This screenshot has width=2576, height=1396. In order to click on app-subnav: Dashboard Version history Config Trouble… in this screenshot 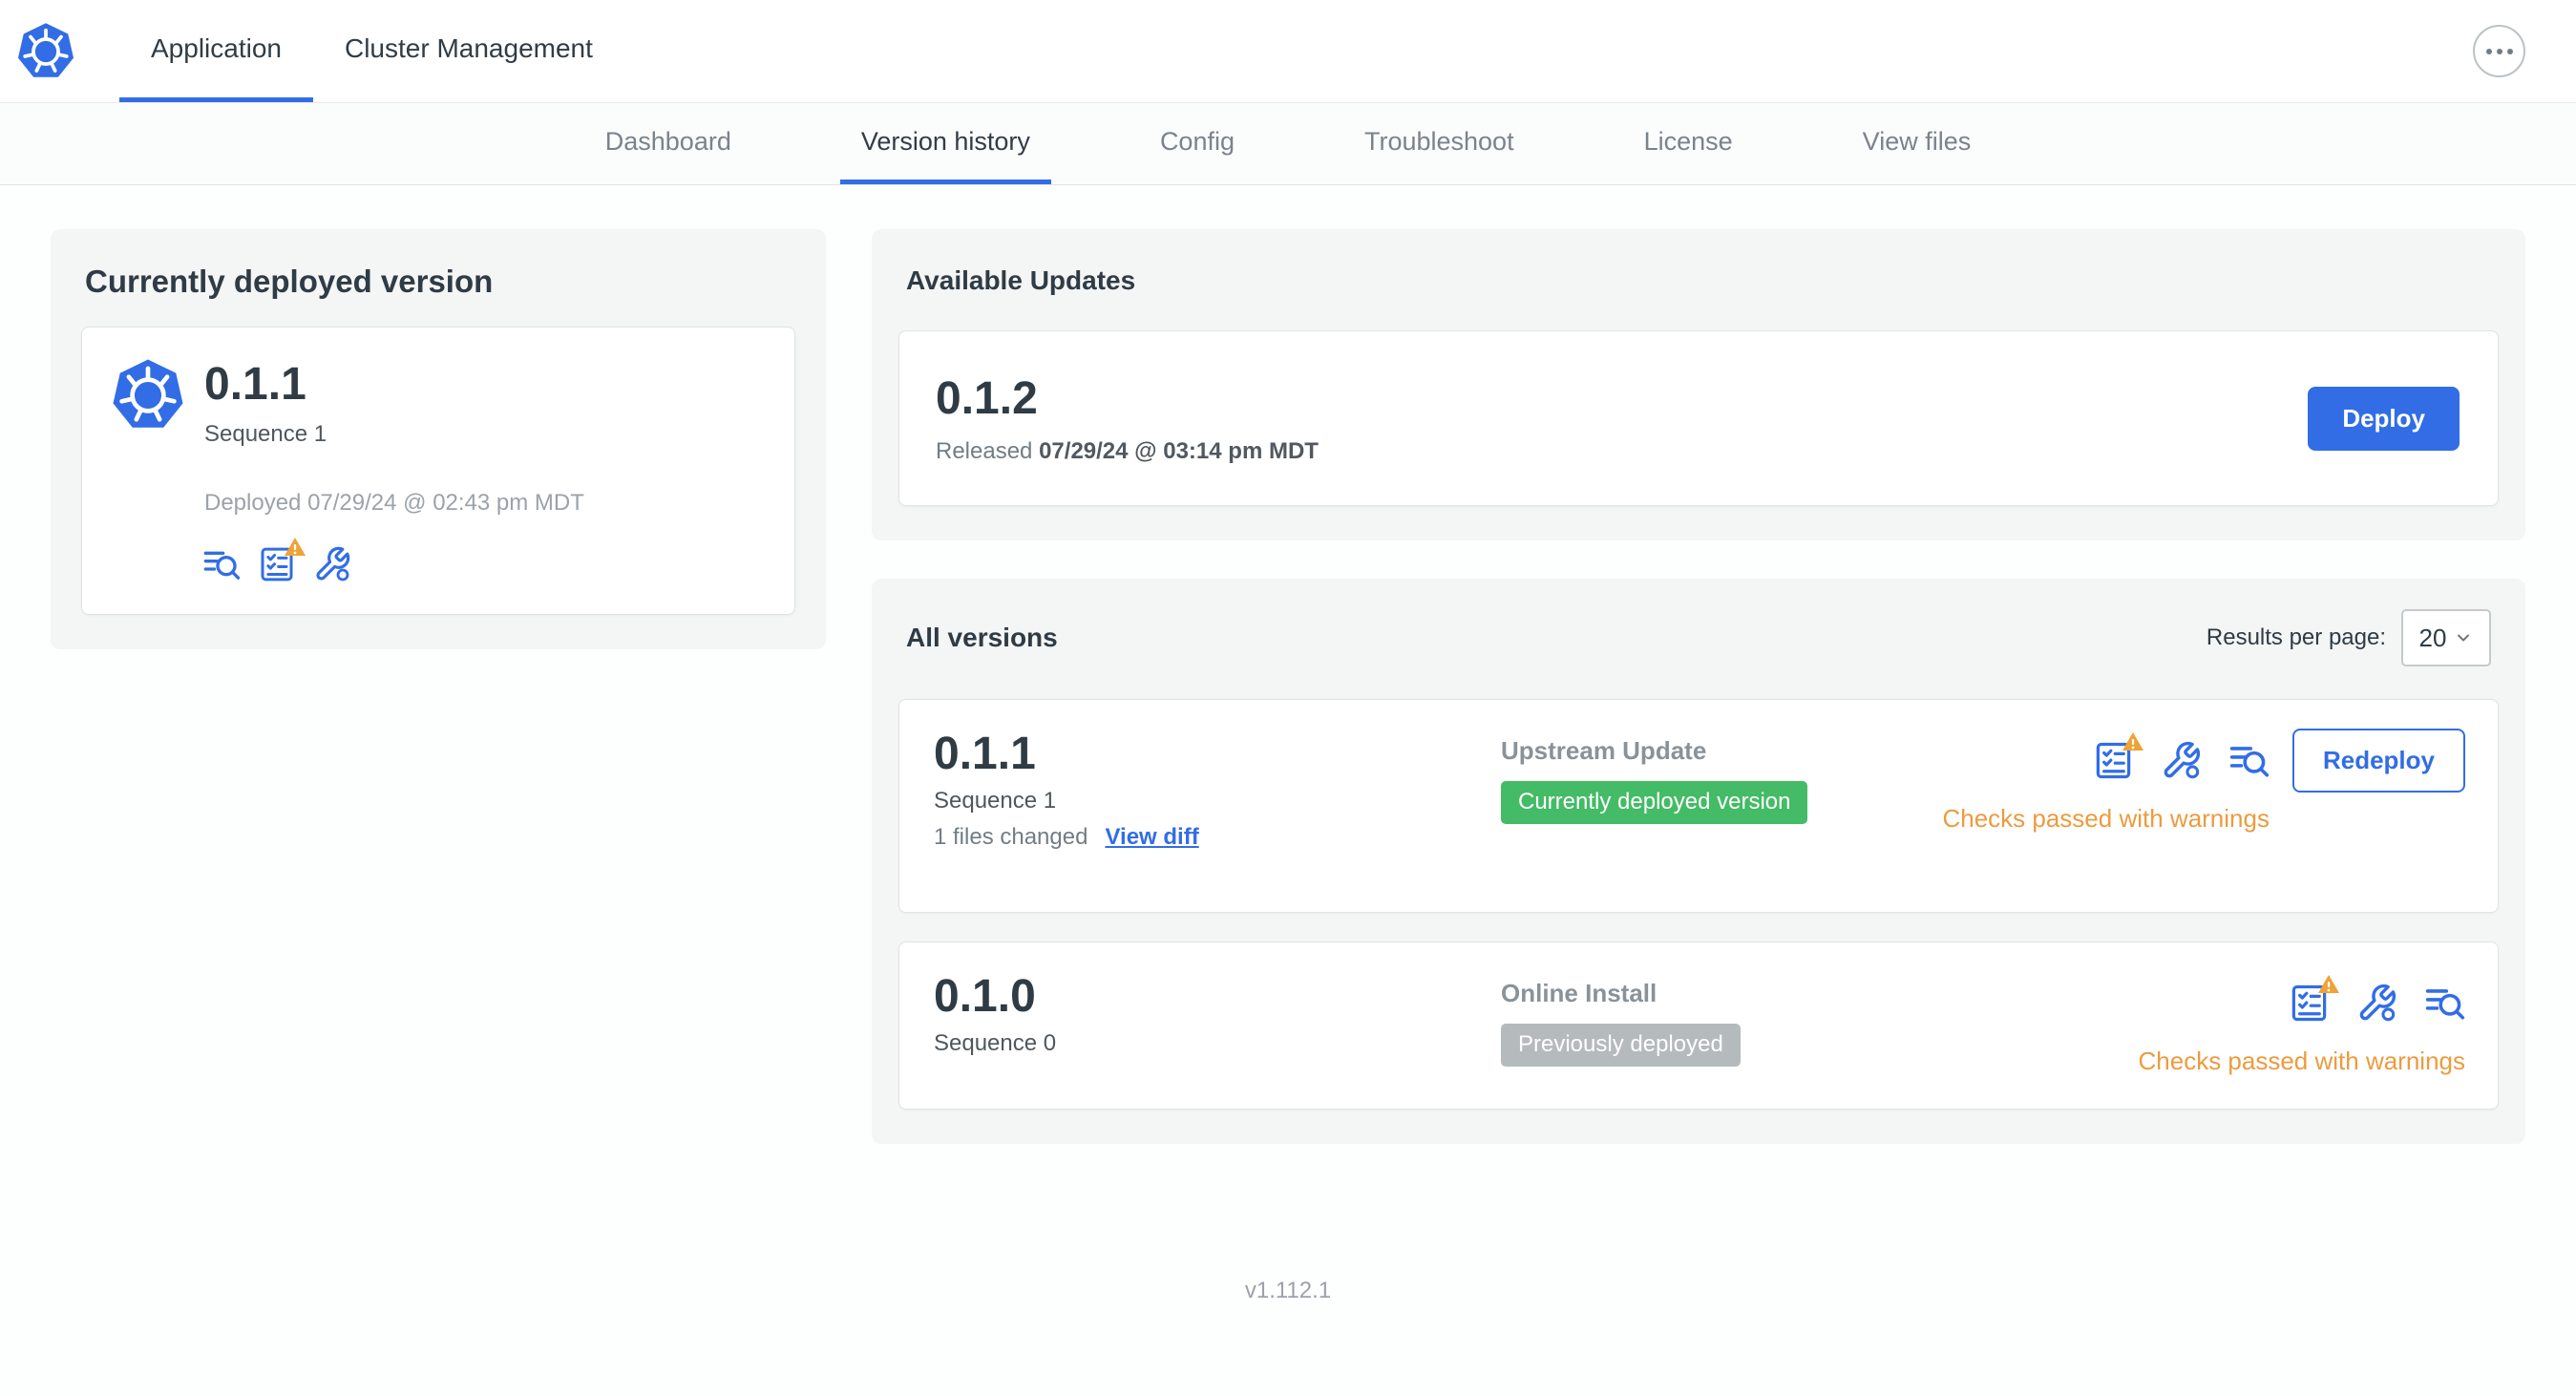, I will do `click(1288, 144)`.